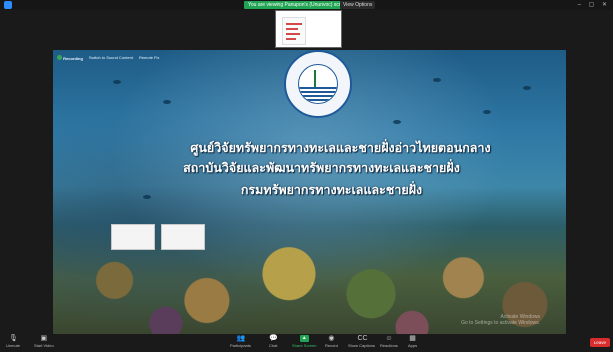 Image resolution: width=613 pixels, height=352 pixels. I want to click on share-screen-button: ▲ Share Screen, so click(304, 341).